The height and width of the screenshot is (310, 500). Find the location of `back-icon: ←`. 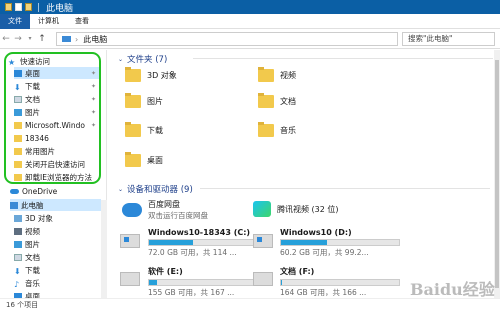

back-icon: ← is located at coordinates (6, 39).